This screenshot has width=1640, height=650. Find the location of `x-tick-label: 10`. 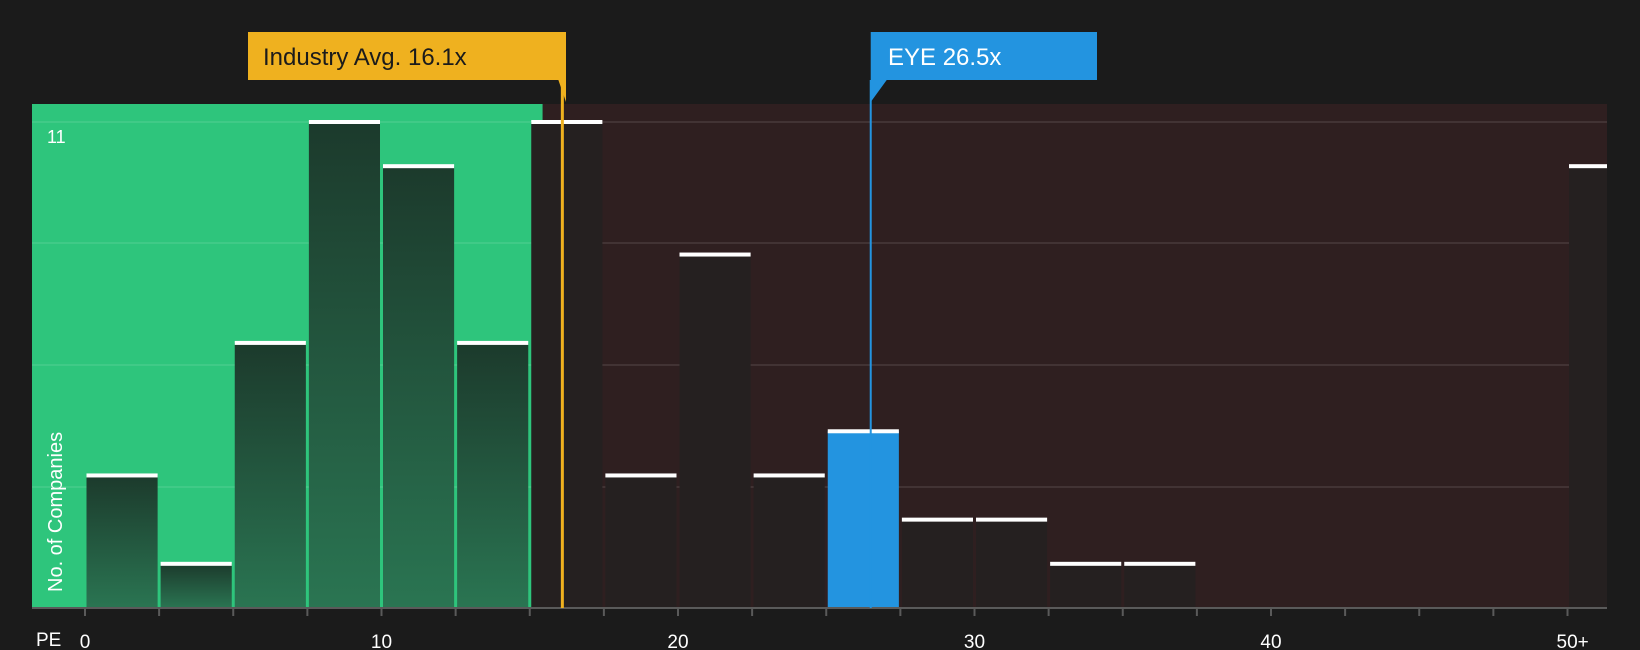

x-tick-label: 10 is located at coordinates (381, 641).